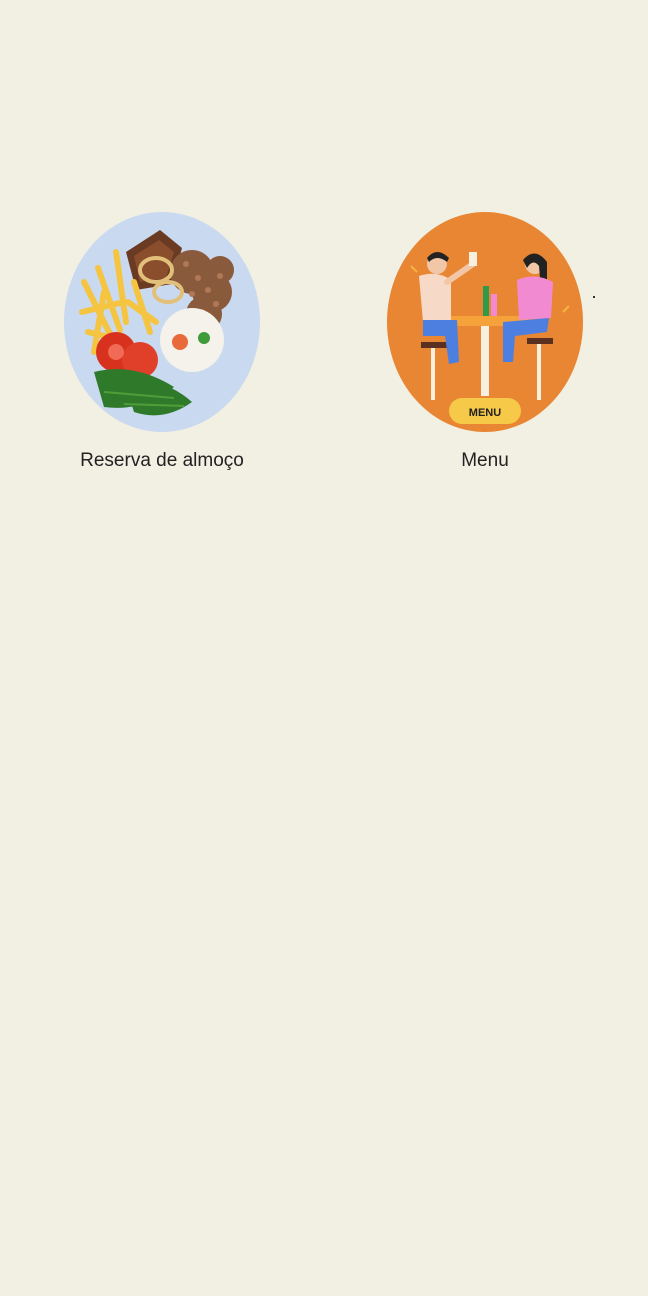 This screenshot has width=648, height=1296. What do you see at coordinates (485, 460) in the screenshot?
I see `menu-label: Menu` at bounding box center [485, 460].